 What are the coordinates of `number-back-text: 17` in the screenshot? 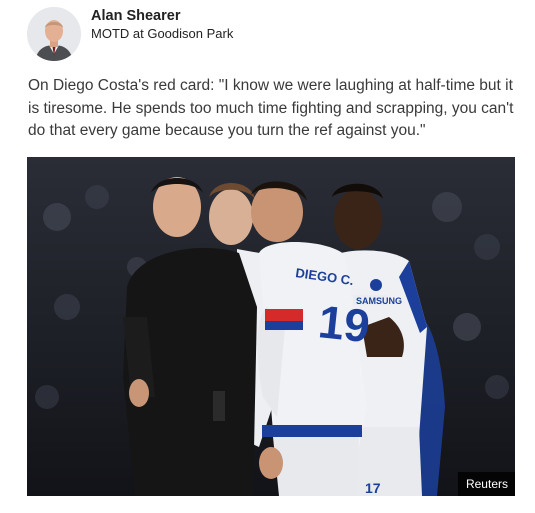 It's located at (373, 488).